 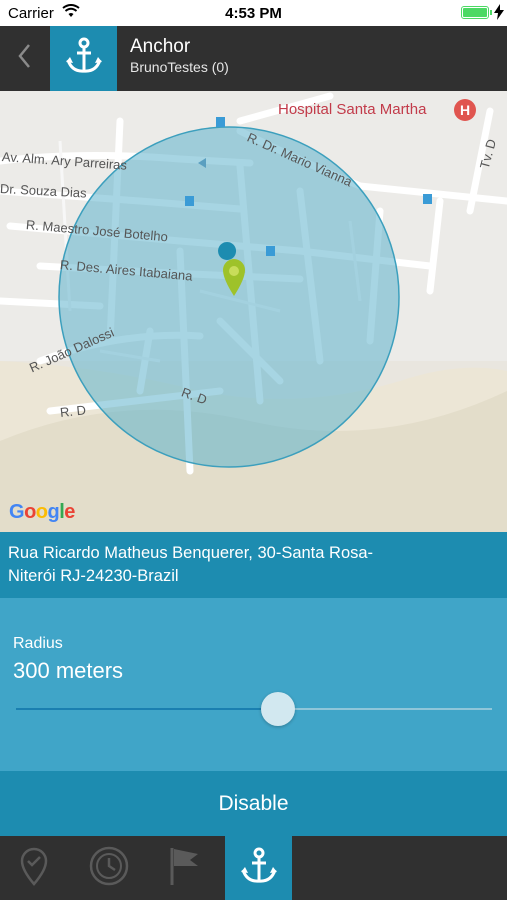 I want to click on back-button, so click(x=24, y=58).